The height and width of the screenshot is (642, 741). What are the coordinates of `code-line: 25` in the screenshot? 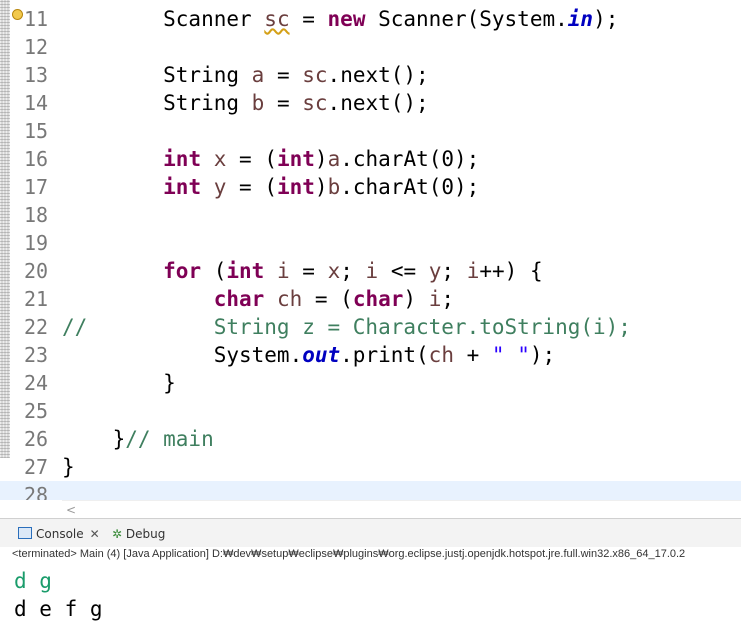 It's located at (370, 411).